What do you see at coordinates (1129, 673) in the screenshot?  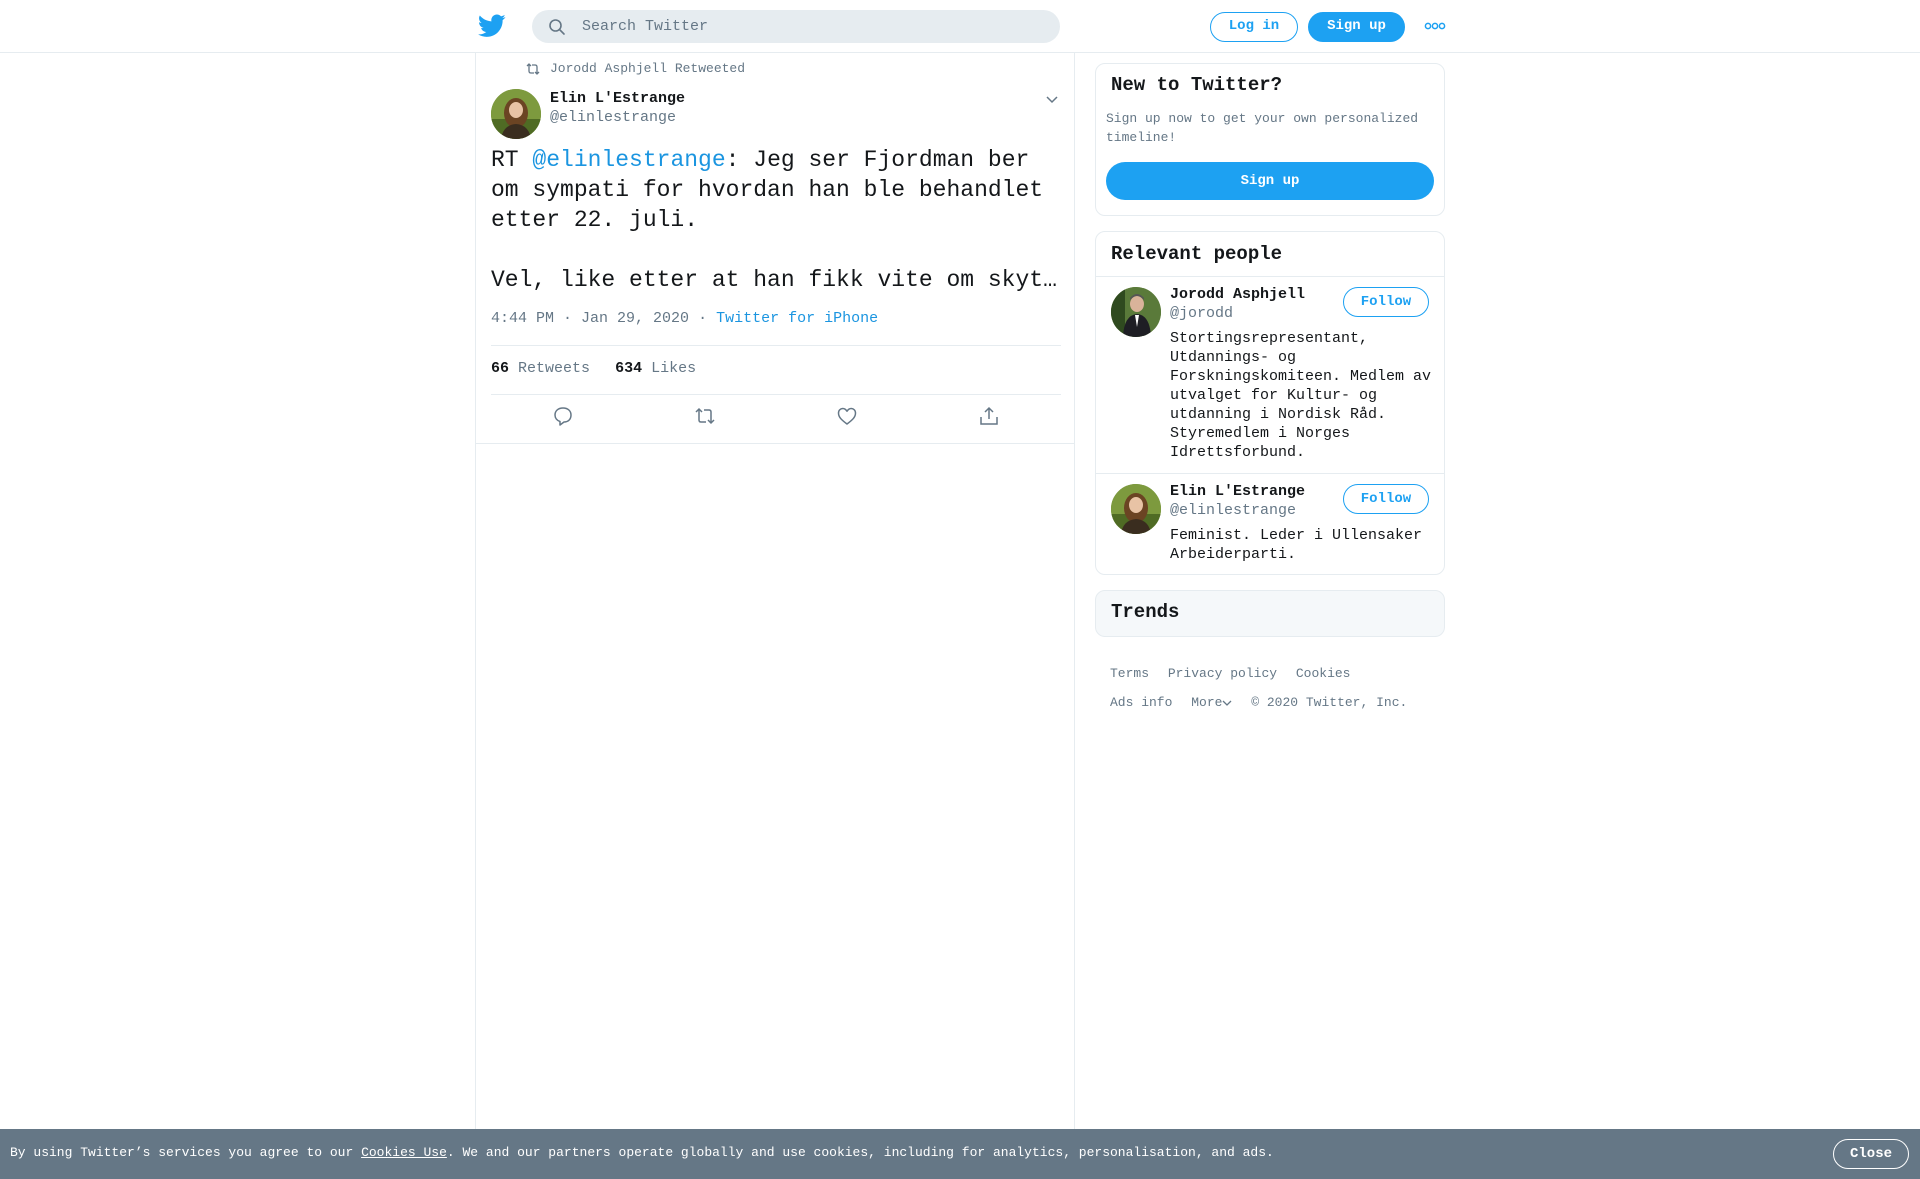 I see `footer-link-terms: Terms` at bounding box center [1129, 673].